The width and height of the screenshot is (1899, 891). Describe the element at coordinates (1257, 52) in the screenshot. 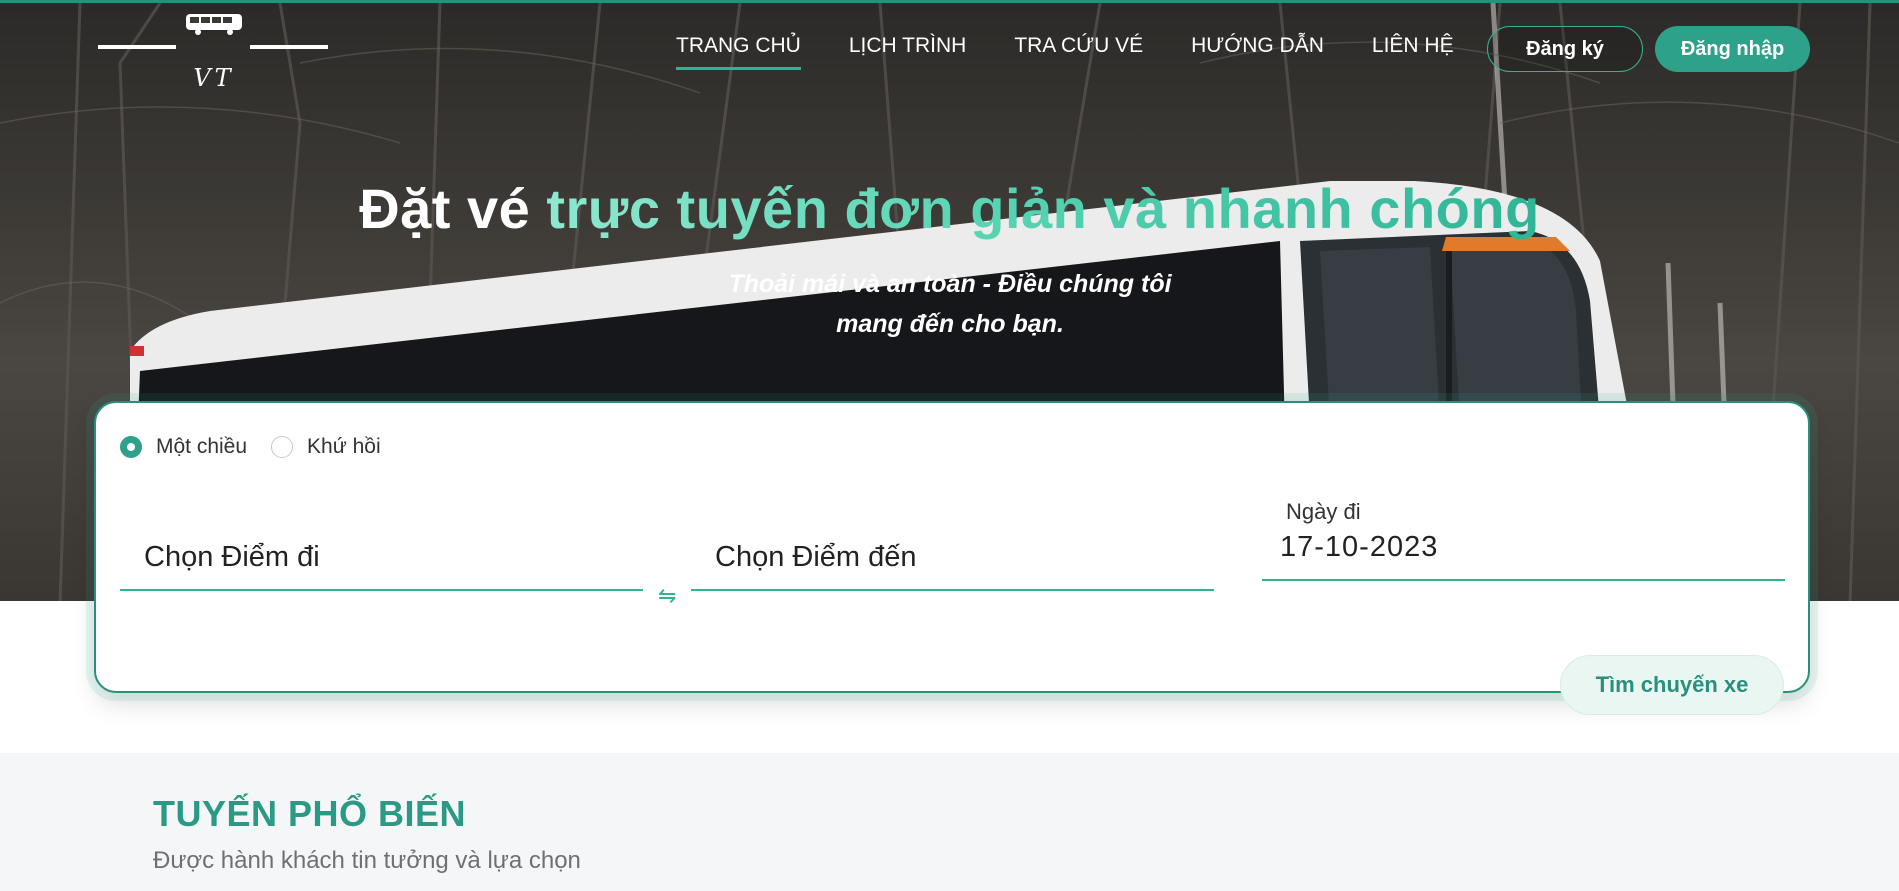

I see `nav-guide: HƯỚNG DẪN` at that location.